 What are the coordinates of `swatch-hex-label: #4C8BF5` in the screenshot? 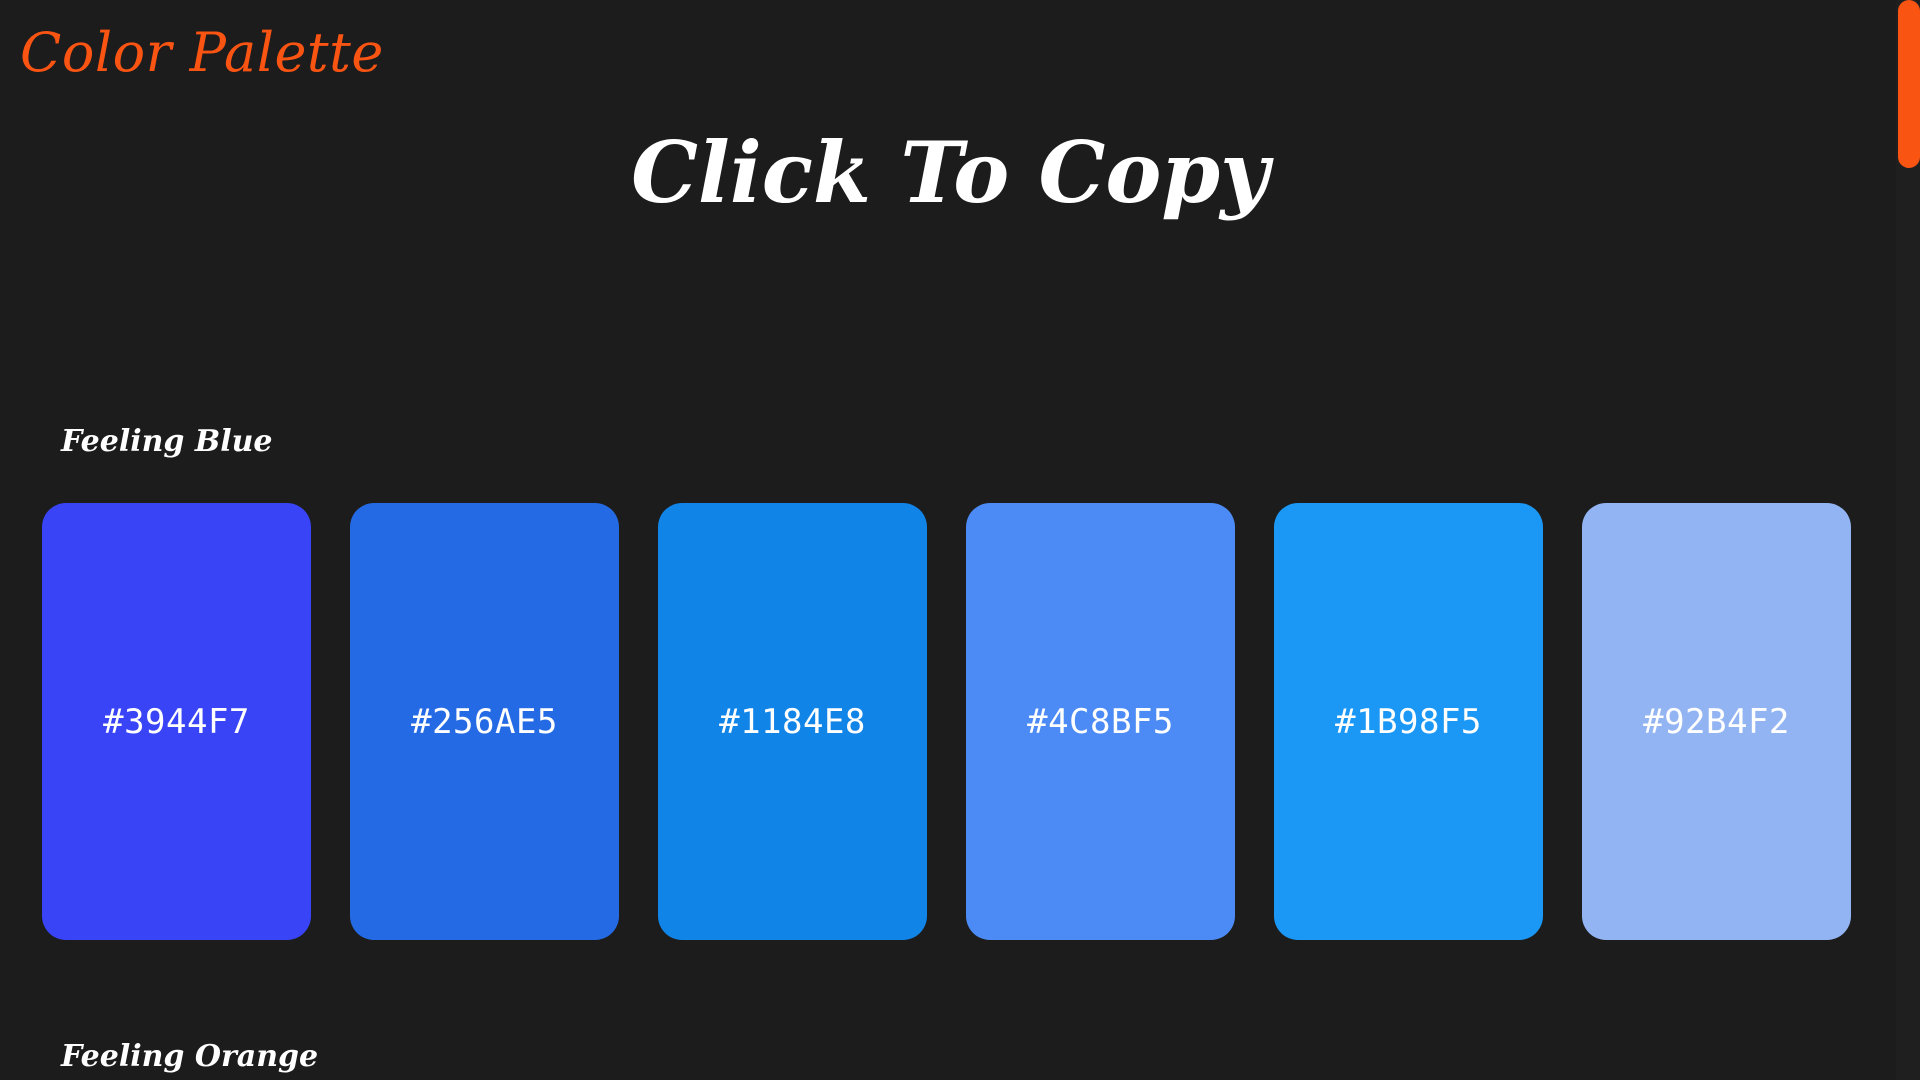 It's located at (1100, 721).